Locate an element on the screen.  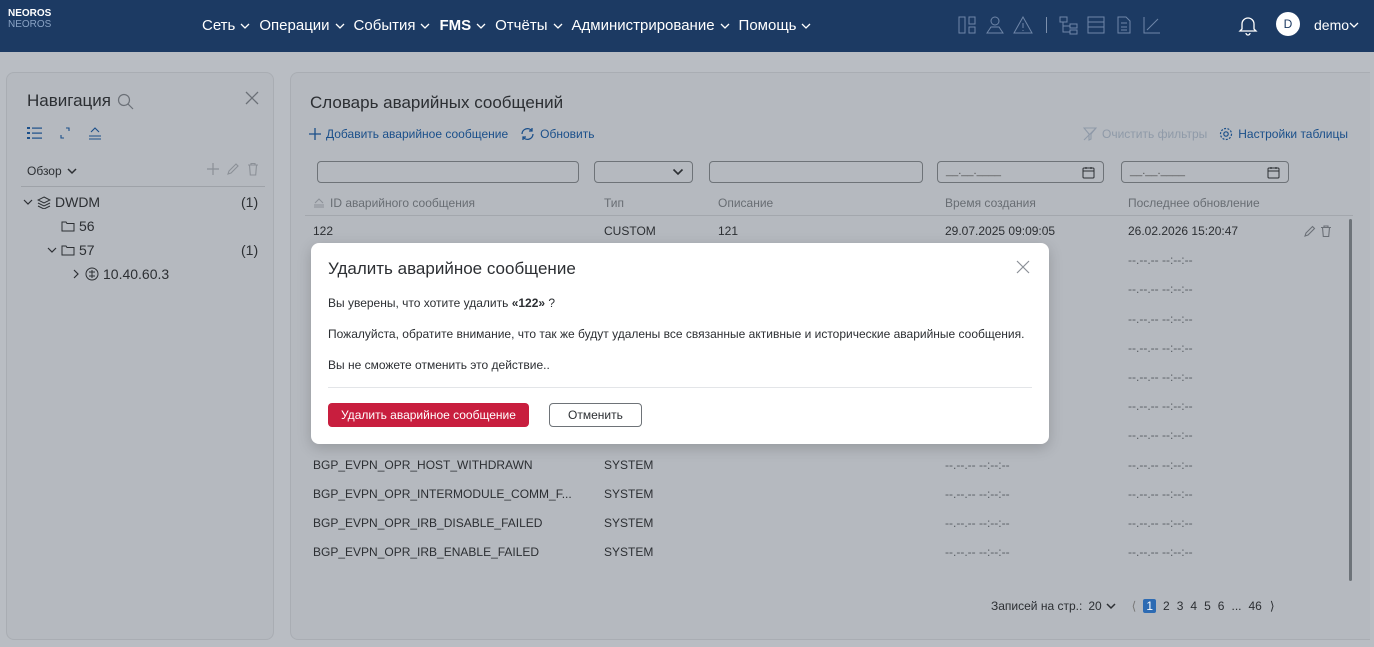
table-scrollbar is located at coordinates (1350, 400).